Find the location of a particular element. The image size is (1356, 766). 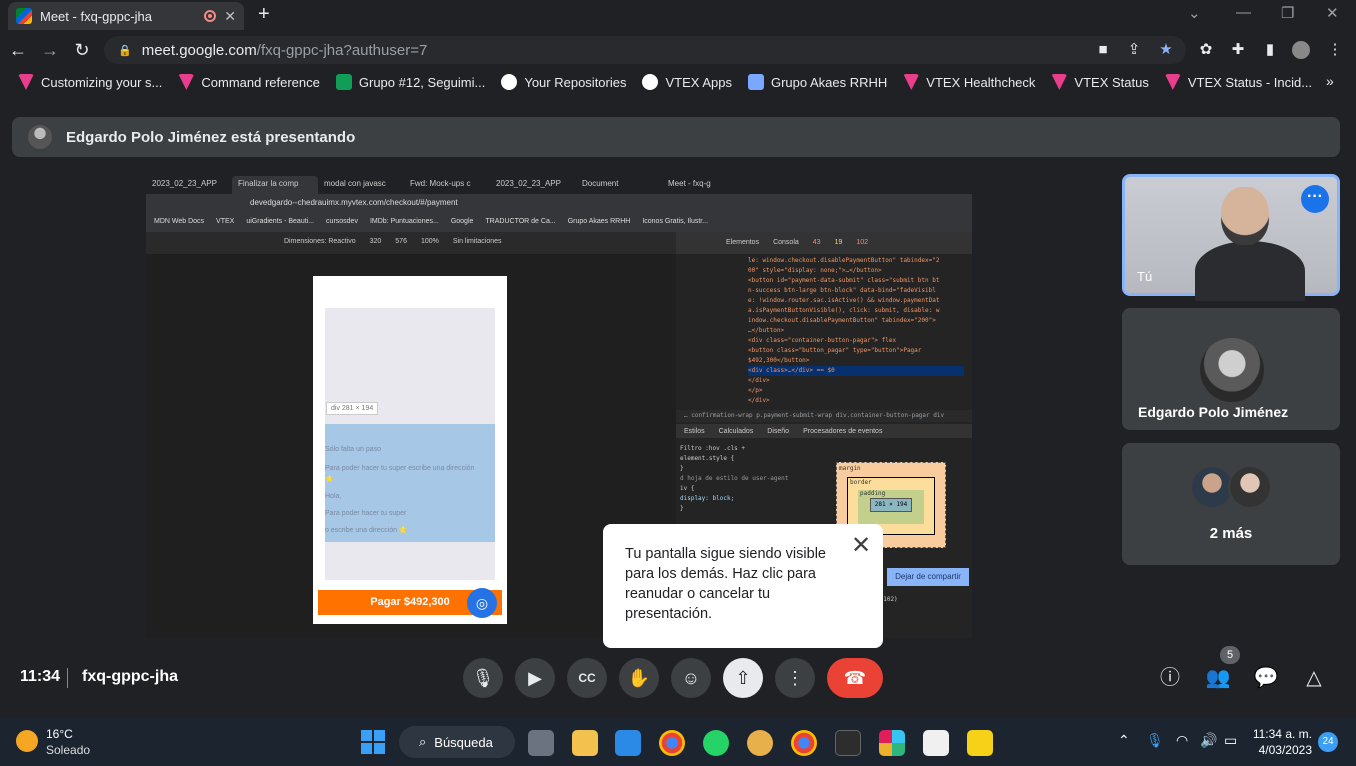

raise-hand-button: ✋ is located at coordinates (639, 678).